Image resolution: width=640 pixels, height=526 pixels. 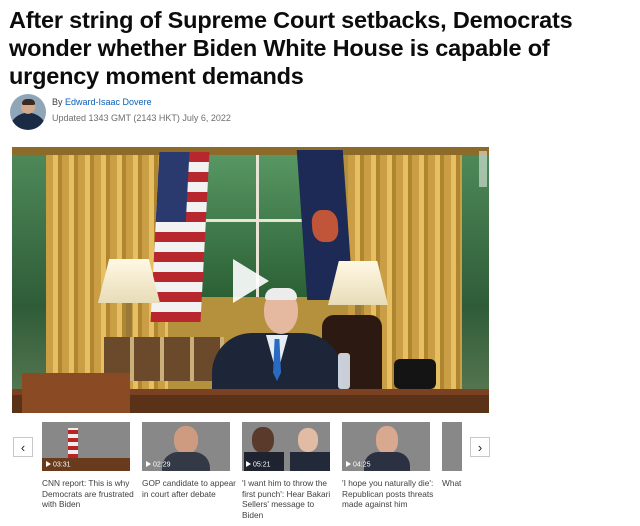 What do you see at coordinates (86, 446) in the screenshot?
I see `thumbnail: 03:31` at bounding box center [86, 446].